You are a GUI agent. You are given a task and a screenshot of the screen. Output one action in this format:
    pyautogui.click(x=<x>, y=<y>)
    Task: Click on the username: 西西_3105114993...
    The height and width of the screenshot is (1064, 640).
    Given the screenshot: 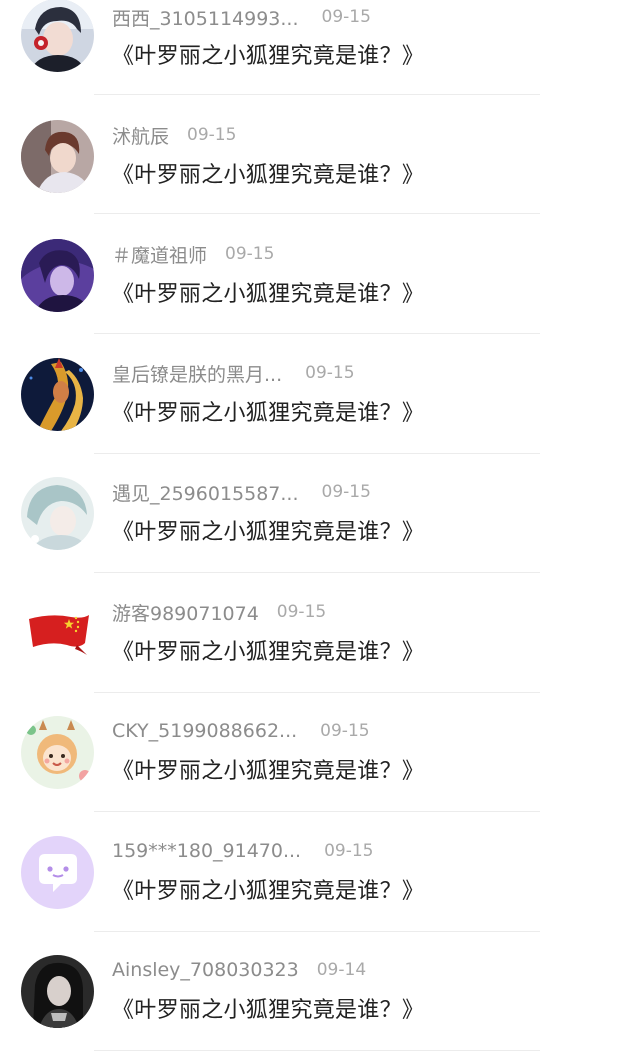 What is the action you would take?
    pyautogui.click(x=205, y=17)
    